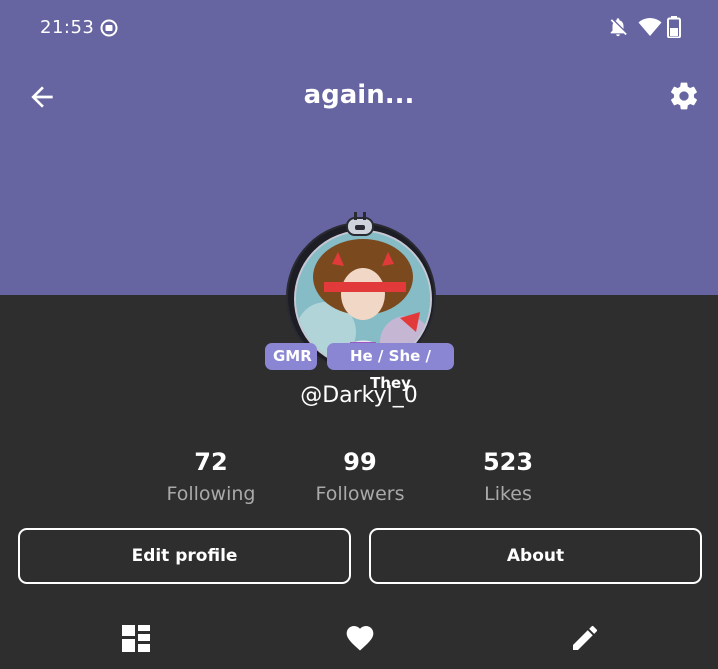 This screenshot has height=669, width=718. Describe the element at coordinates (360, 479) in the screenshot. I see `stat-followers: 99 Followers` at that location.